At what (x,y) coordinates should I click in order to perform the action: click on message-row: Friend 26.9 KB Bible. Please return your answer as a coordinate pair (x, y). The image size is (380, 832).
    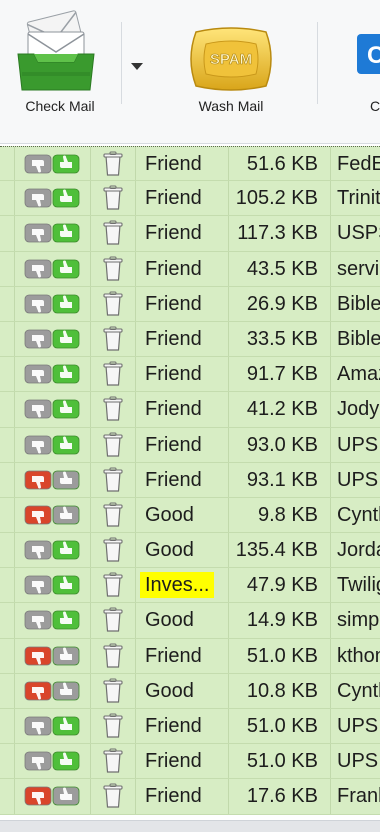
    Looking at the image, I should click on (190, 304).